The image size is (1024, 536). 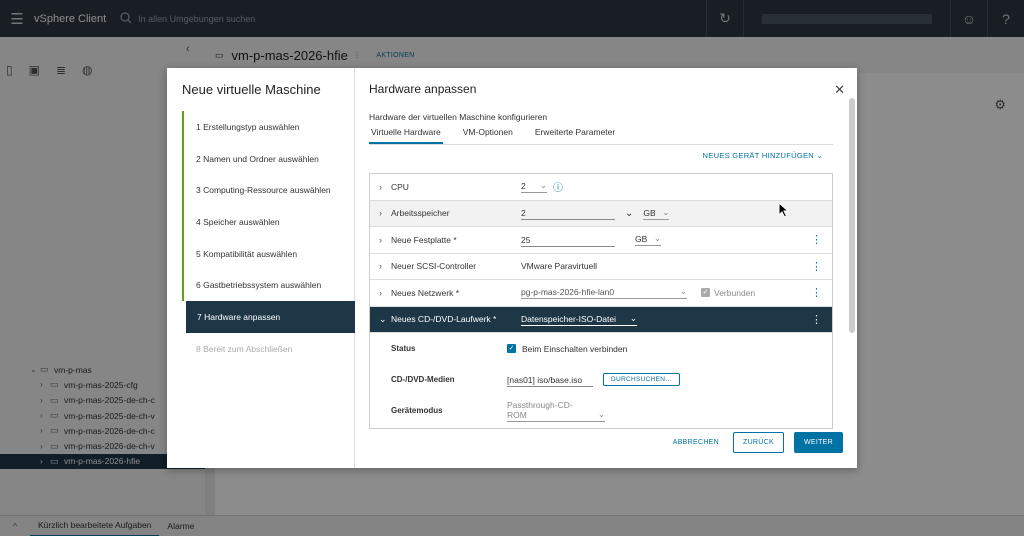 I want to click on wizard-step-1: 1 Erstellungstyp auswählen, so click(x=268, y=127).